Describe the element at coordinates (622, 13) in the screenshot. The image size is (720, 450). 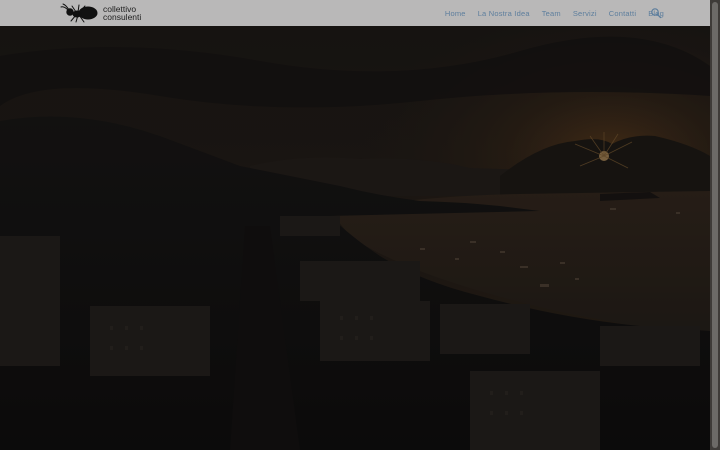
I see `nav-item-contatti: Contatti` at that location.